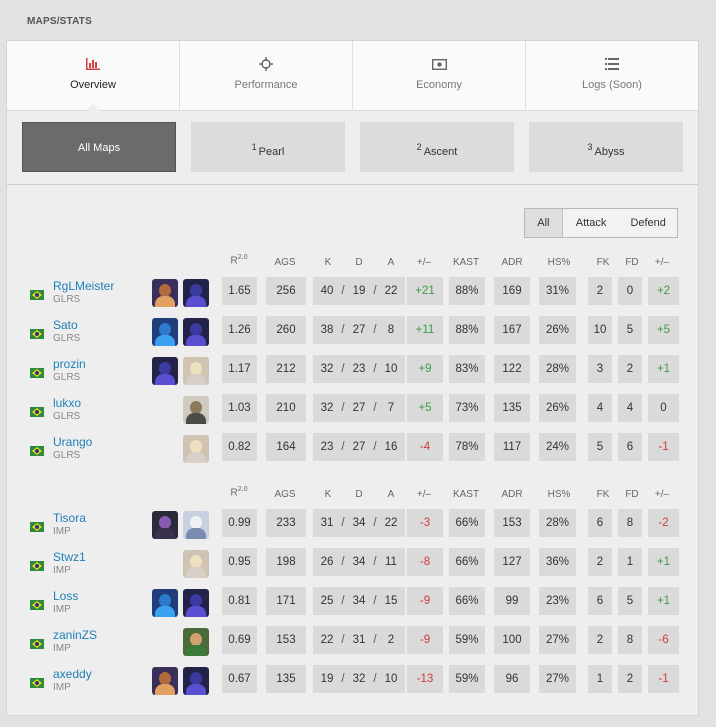 Image resolution: width=716 pixels, height=727 pixels. What do you see at coordinates (83, 286) in the screenshot?
I see `player-name-link: RgLMeister` at bounding box center [83, 286].